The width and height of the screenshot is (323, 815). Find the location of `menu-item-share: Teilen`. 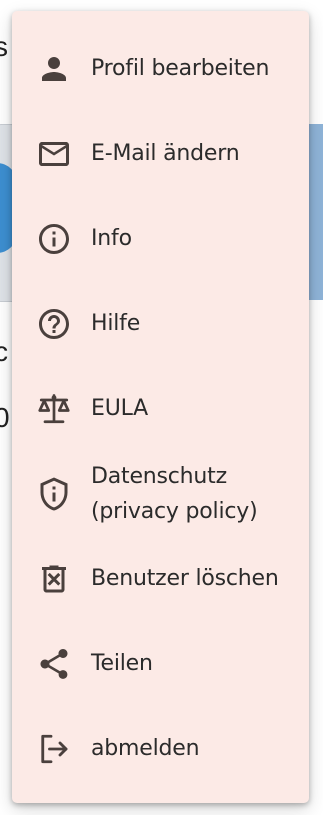

menu-item-share: Teilen is located at coordinates (160, 663).